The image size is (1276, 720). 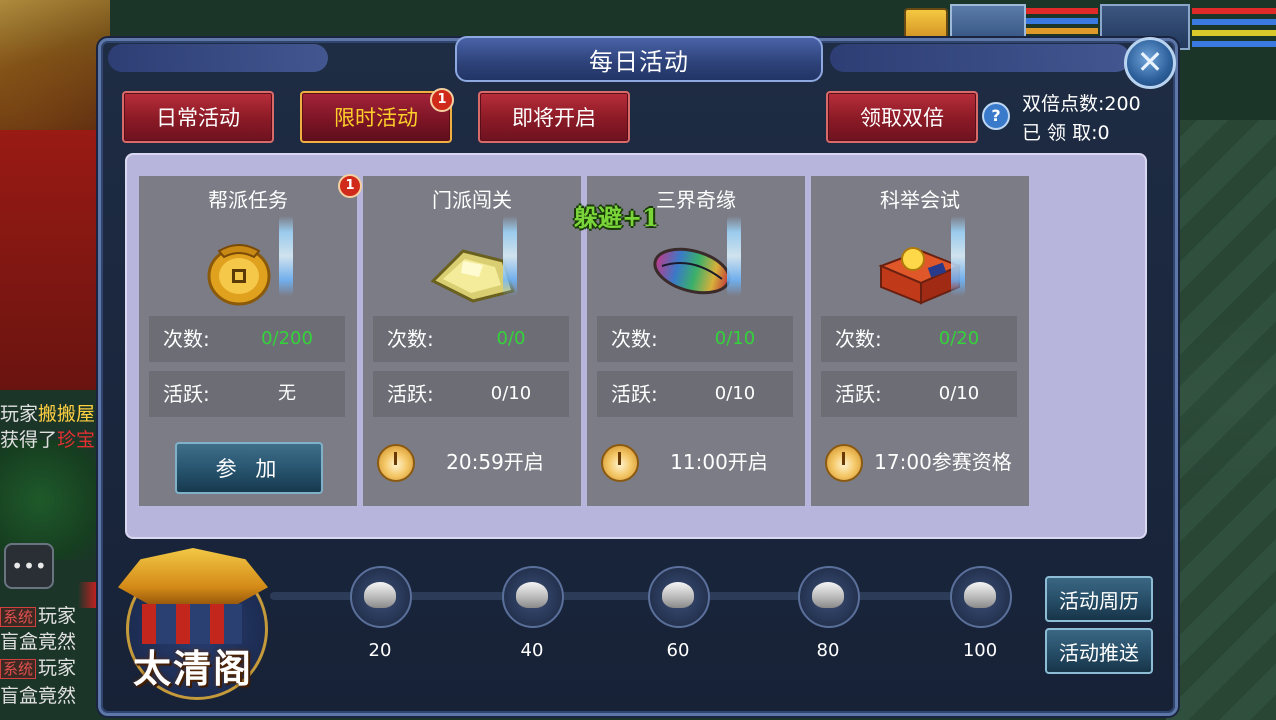 What do you see at coordinates (735, 338) in the screenshot?
I see `count-value: 0/10` at bounding box center [735, 338].